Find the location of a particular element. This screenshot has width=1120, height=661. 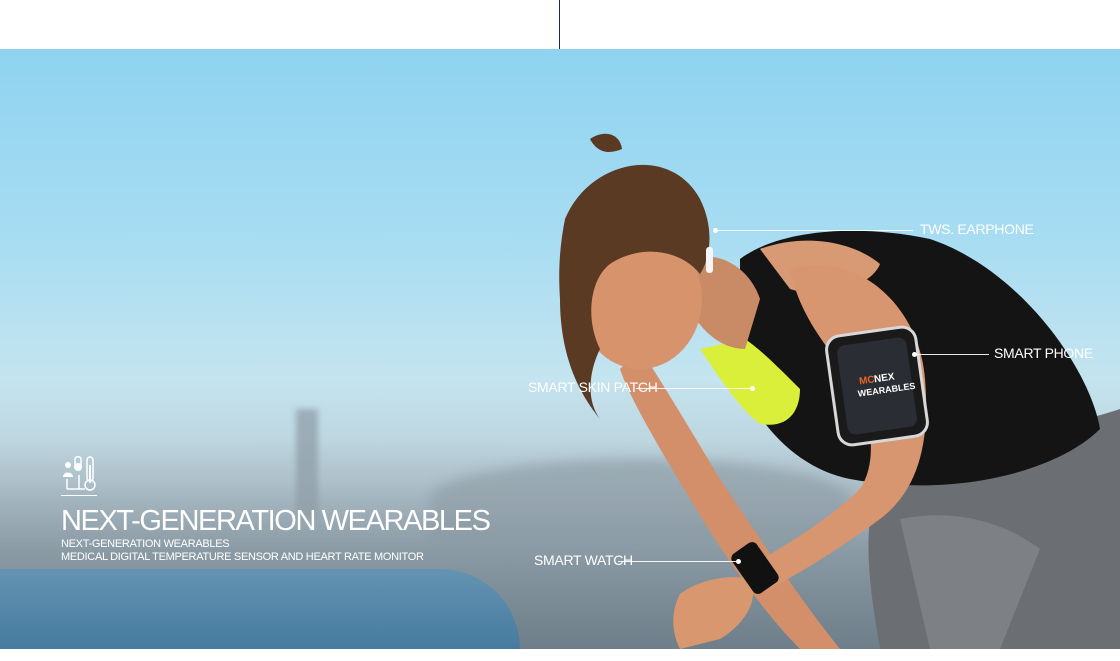

skin-patch-callout-dot is located at coordinates (752, 388).